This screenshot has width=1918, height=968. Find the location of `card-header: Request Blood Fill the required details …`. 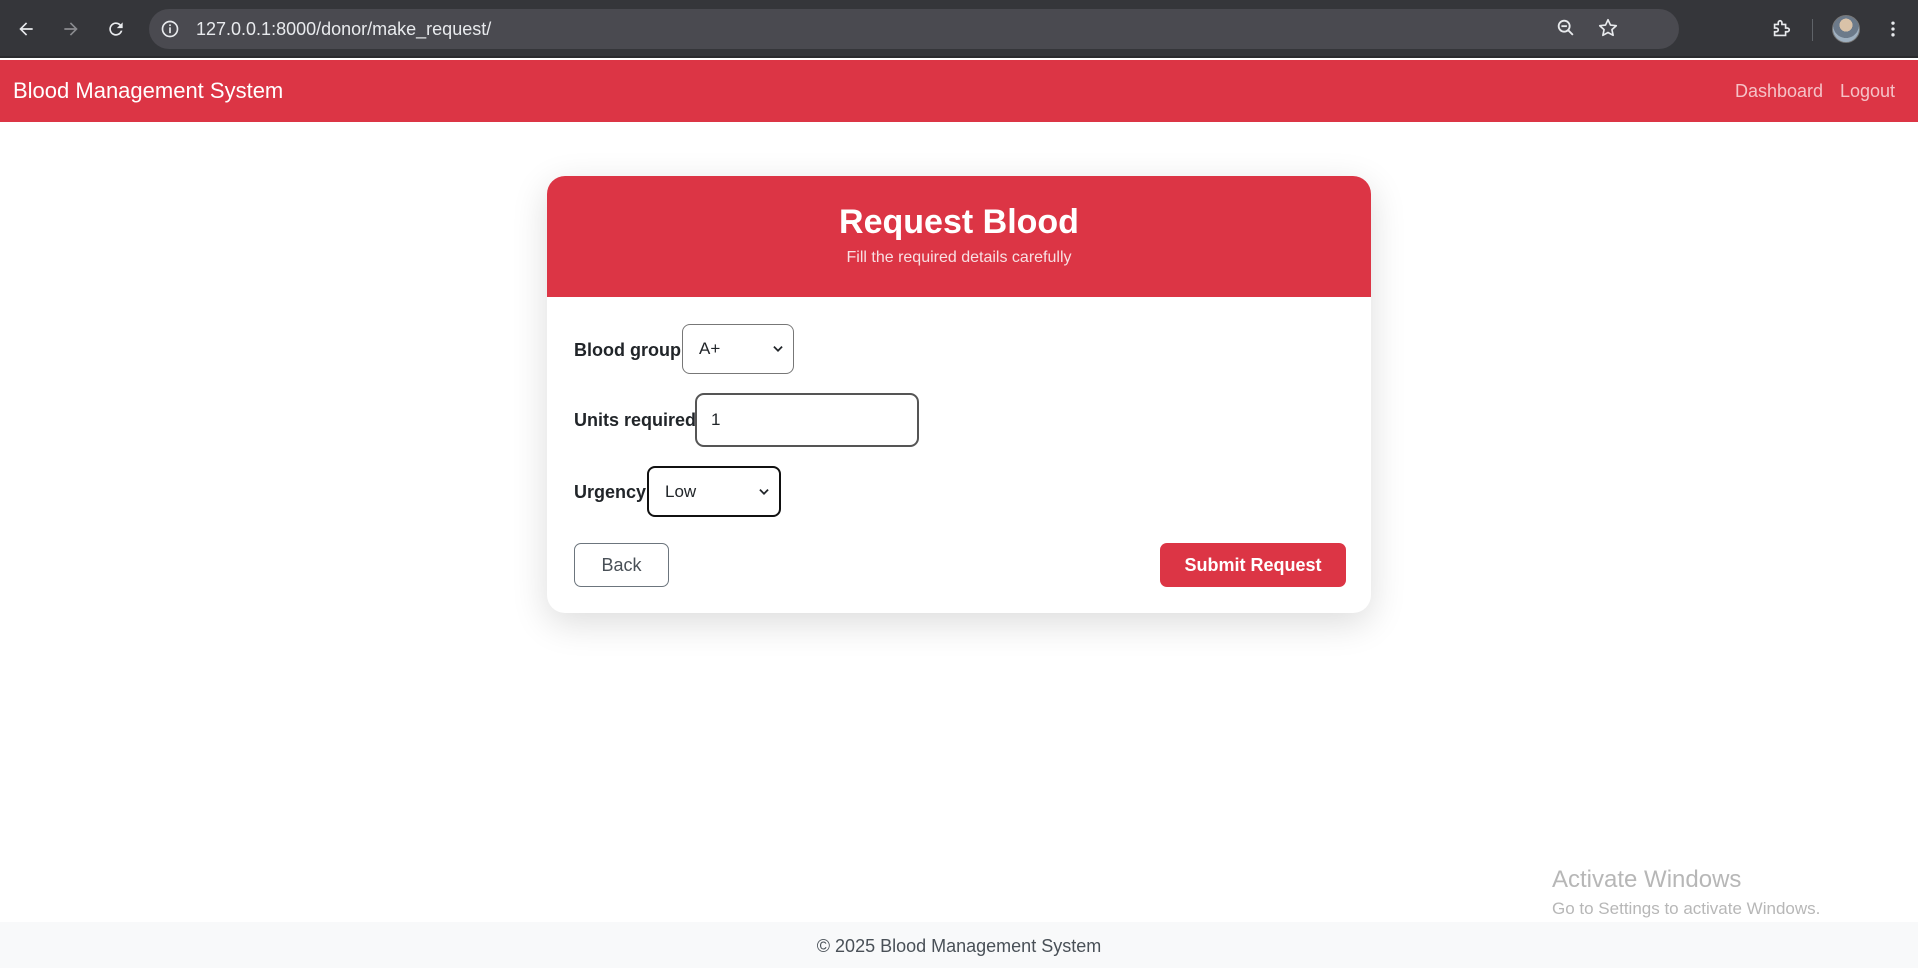

card-header: Request Blood Fill the required details … is located at coordinates (959, 236).